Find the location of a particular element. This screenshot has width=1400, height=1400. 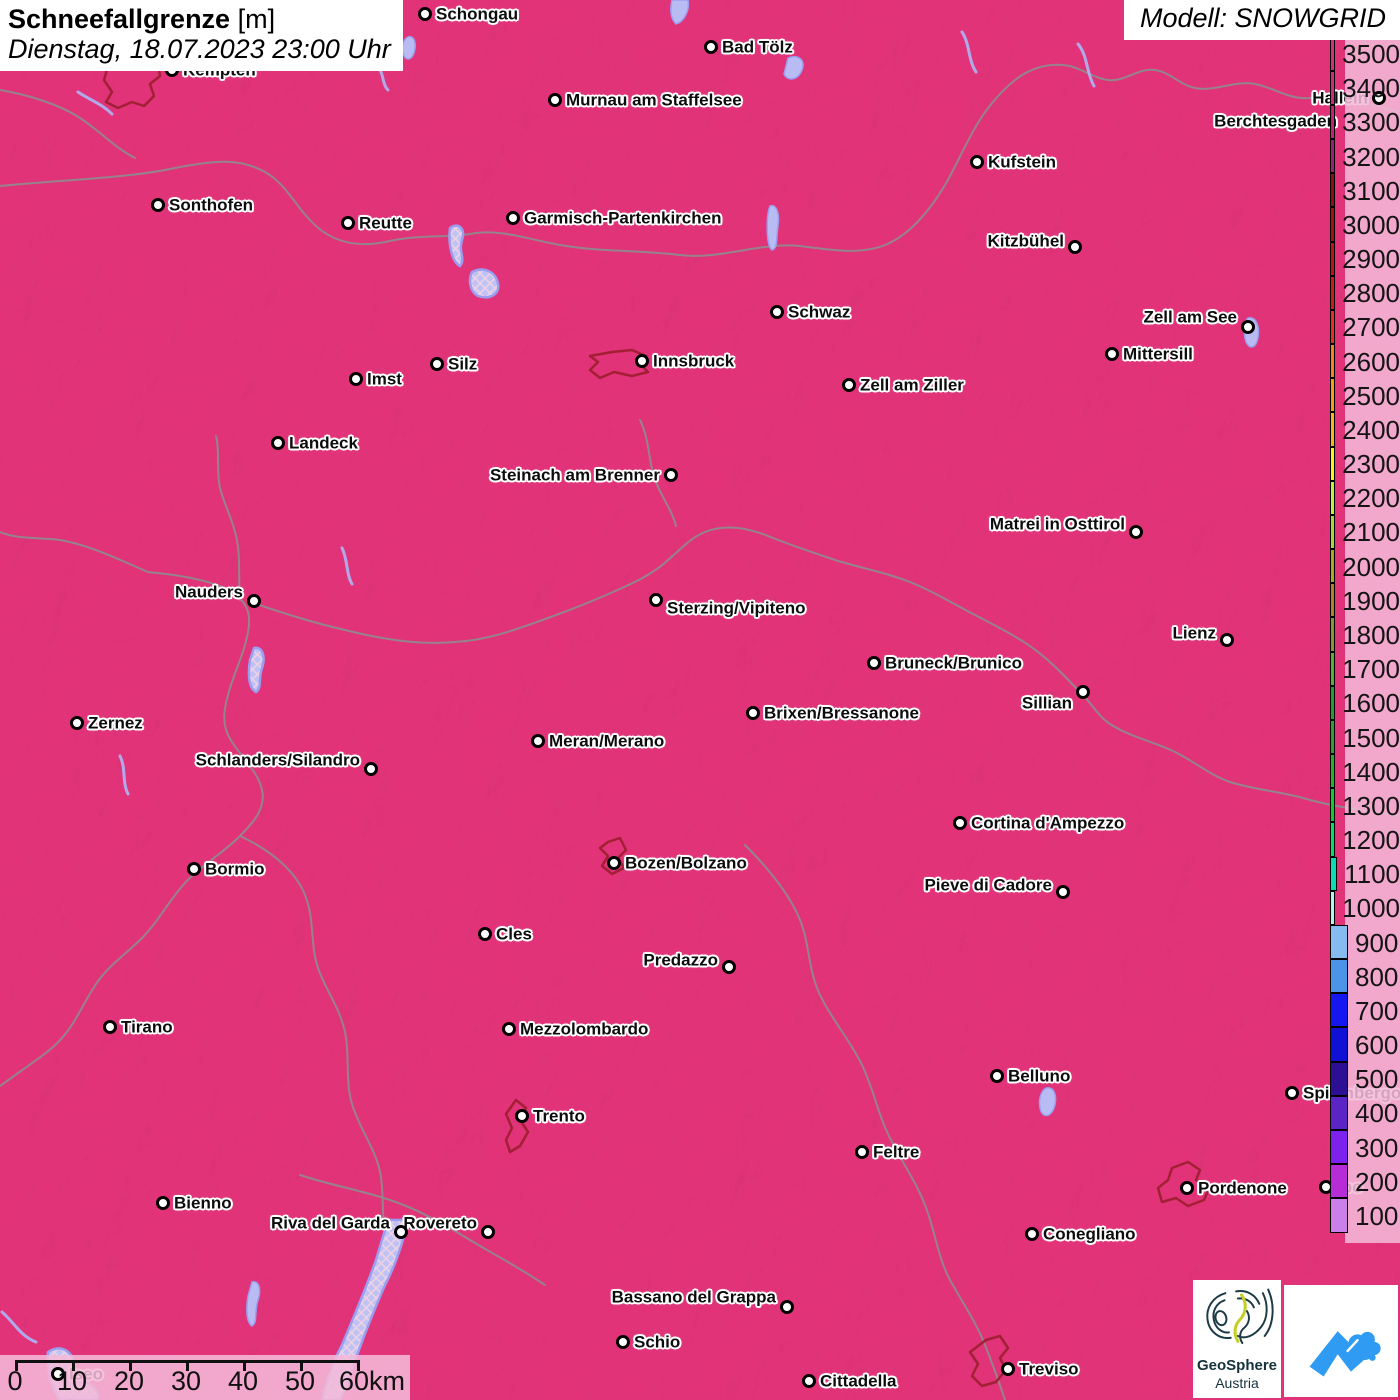

colorbar-tick-label: 2000 is located at coordinates (1371, 566).